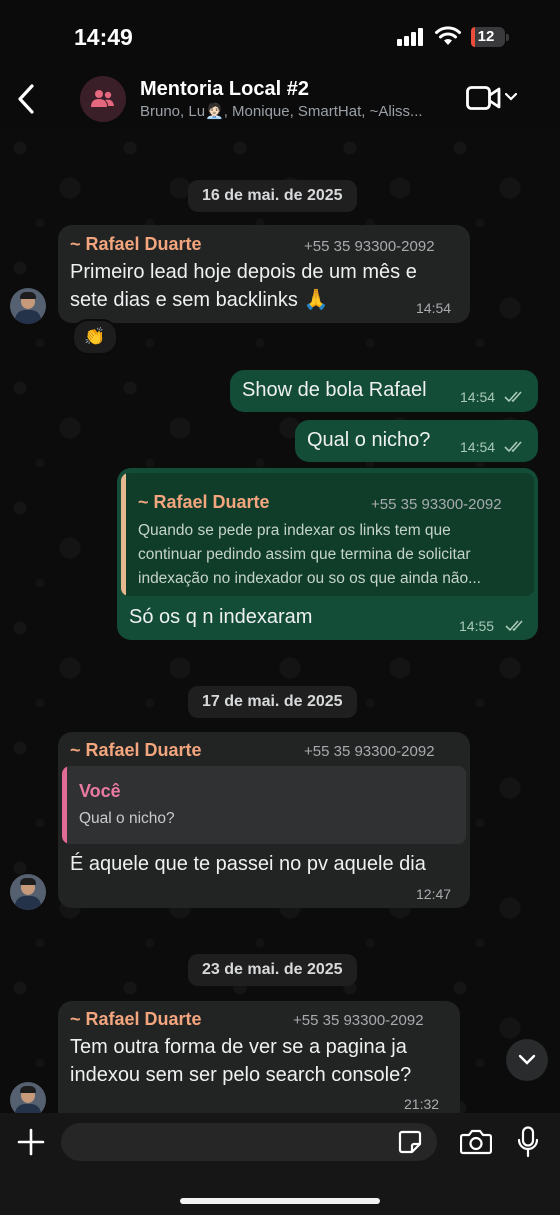 This screenshot has width=560, height=1215. I want to click on status-time: 14:49, so click(103, 37).